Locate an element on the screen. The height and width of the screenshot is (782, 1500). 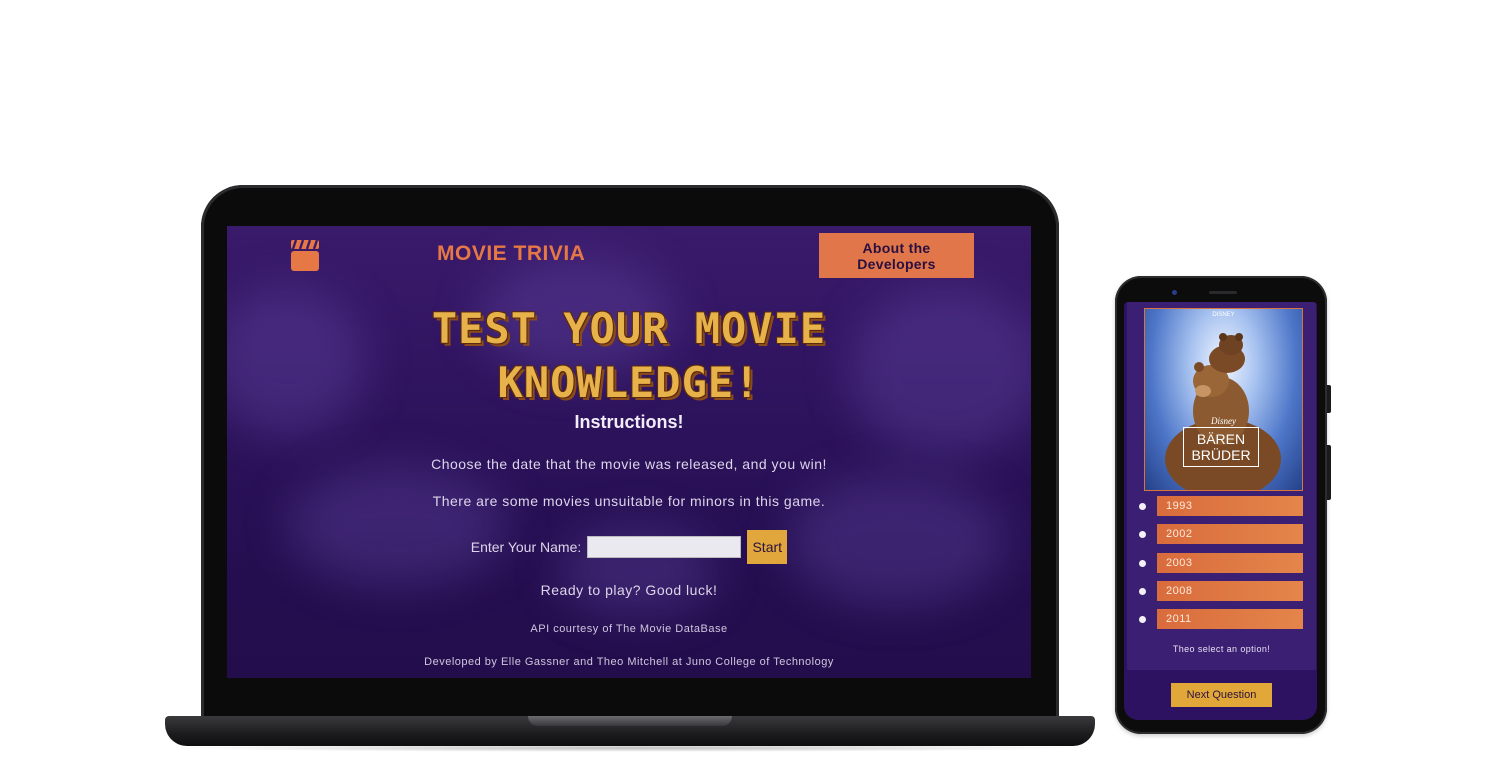
api-credit: API courtesy of The Movie DataBase is located at coordinates (629, 629).